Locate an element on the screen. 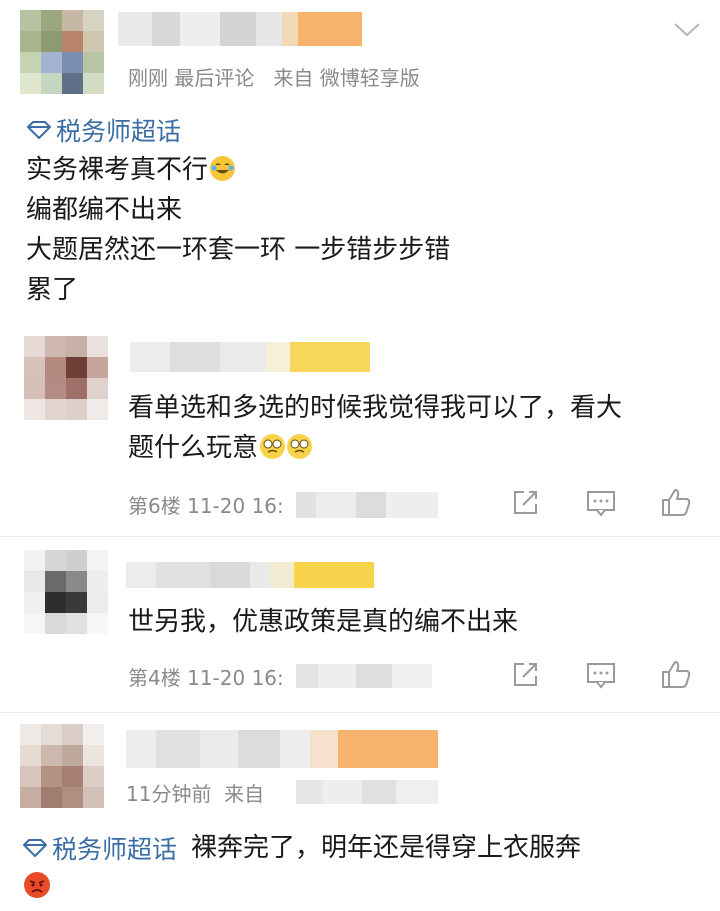  comment-body: 税务师超话 裸奔完了，明年还是得穿上衣服奔 is located at coordinates (301, 848).